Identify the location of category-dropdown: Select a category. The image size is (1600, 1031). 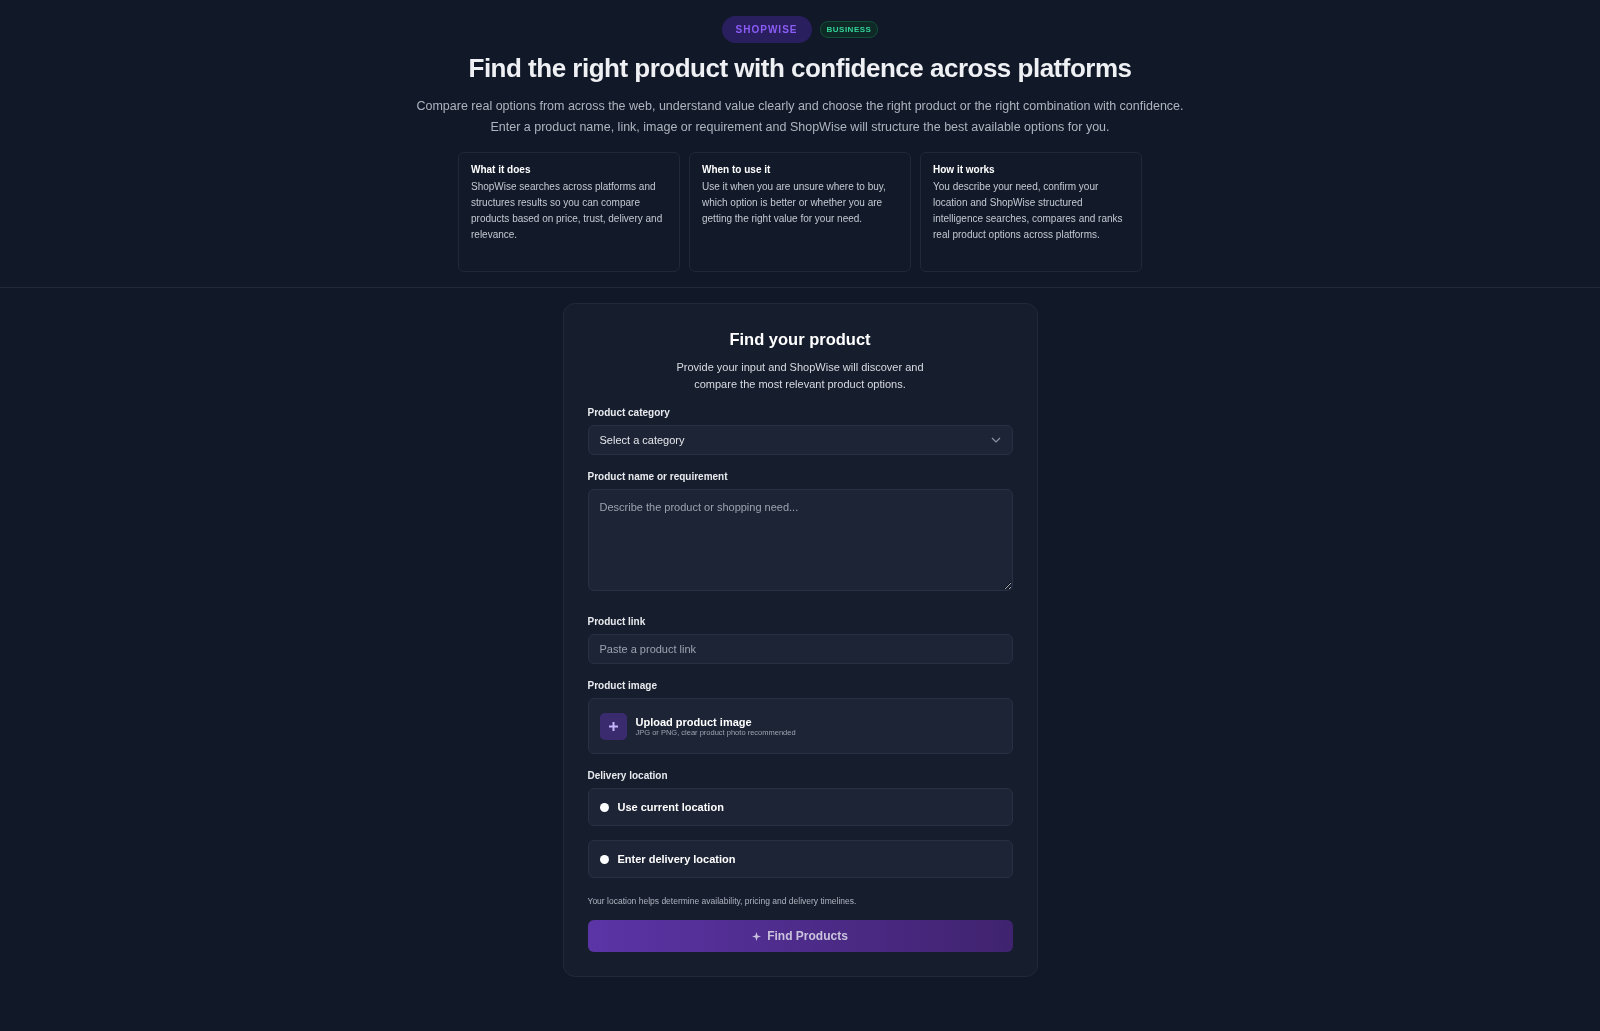
(800, 440).